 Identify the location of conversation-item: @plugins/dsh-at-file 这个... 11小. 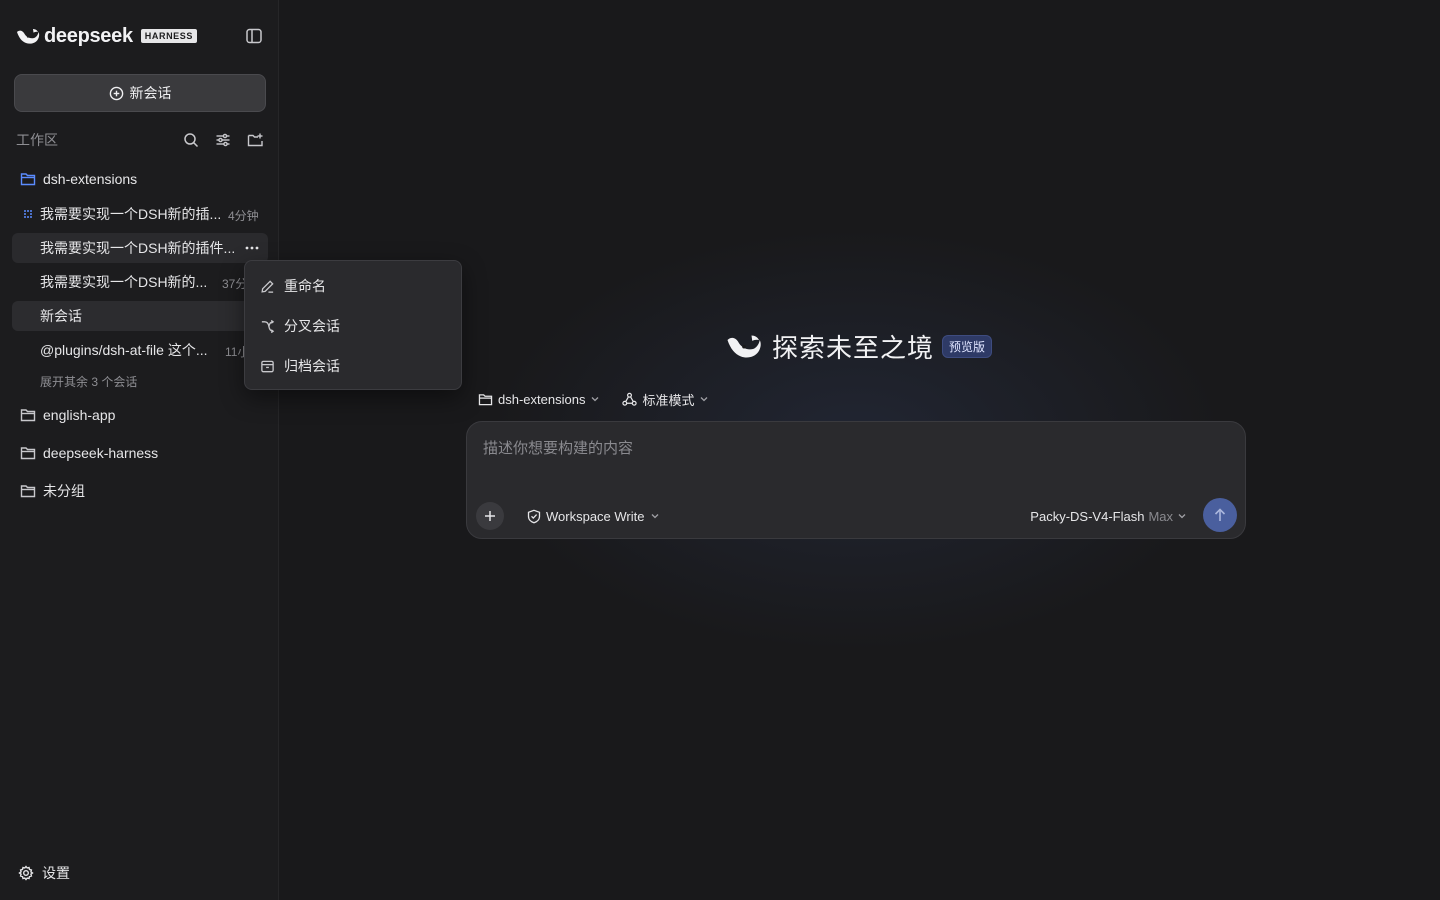
(140, 350).